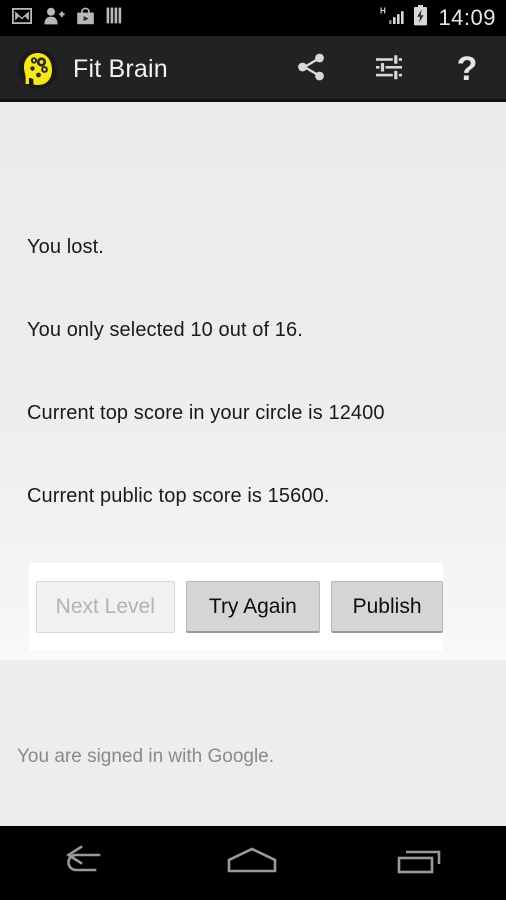 The image size is (506, 900). What do you see at coordinates (165, 330) in the screenshot?
I see `result-message-score: You only selected 10 out of 16.` at bounding box center [165, 330].